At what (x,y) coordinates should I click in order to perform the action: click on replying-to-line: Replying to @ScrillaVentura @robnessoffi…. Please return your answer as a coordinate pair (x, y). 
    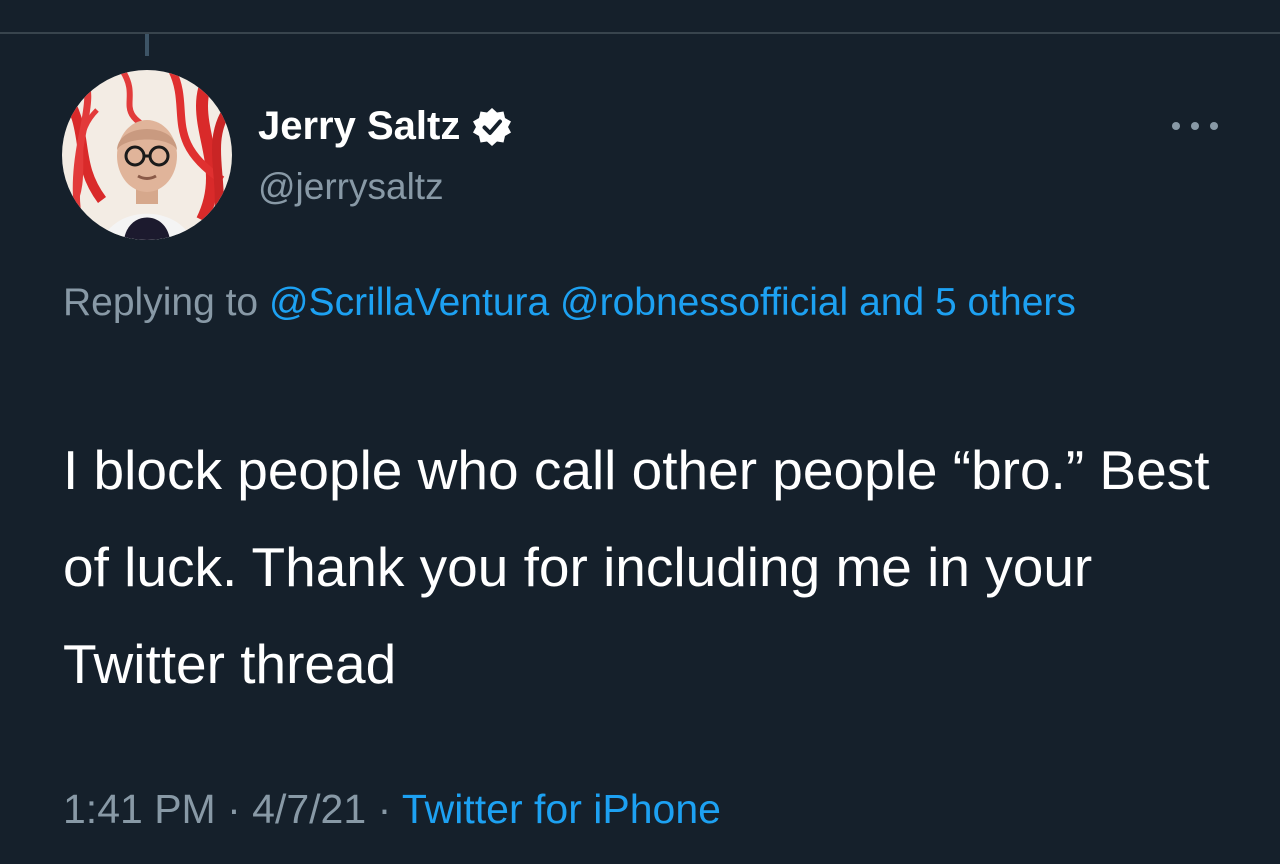
    Looking at the image, I should click on (648, 303).